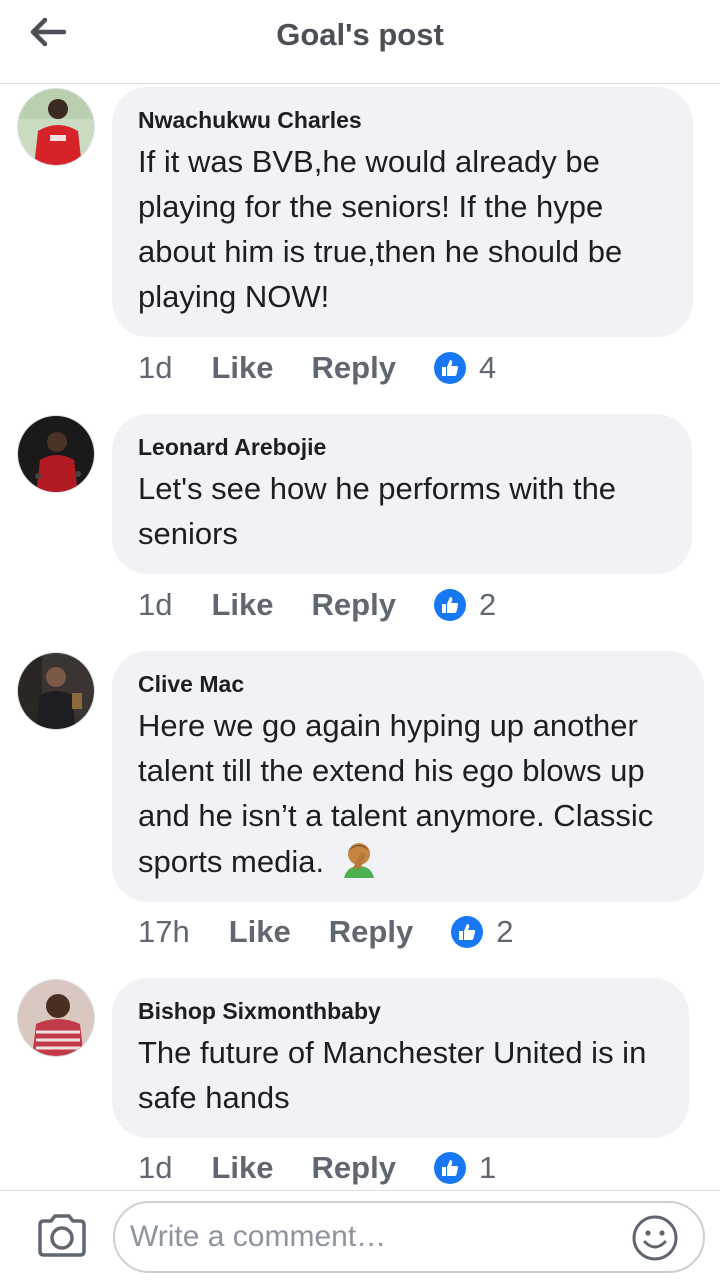 The width and height of the screenshot is (720, 1280). I want to click on camera-icon, so click(62, 1235).